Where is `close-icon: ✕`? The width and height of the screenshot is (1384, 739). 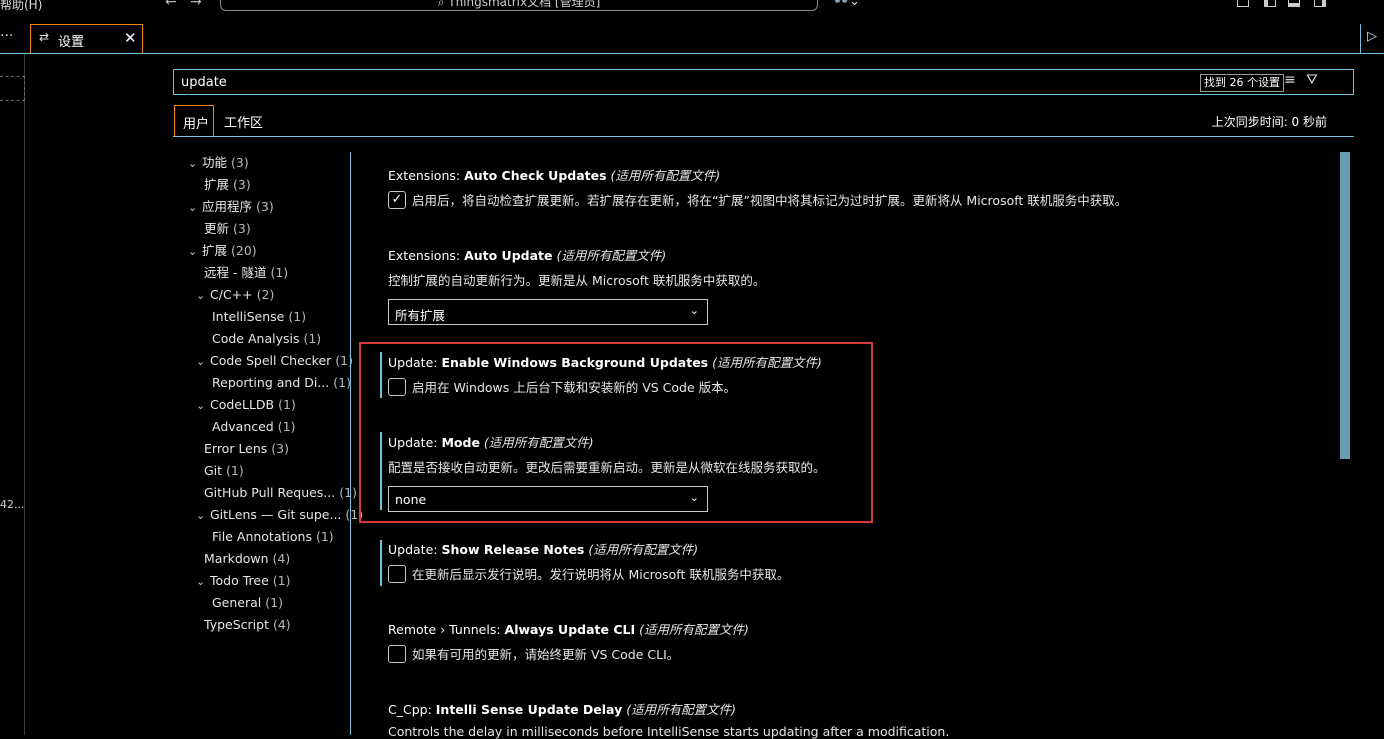 close-icon: ✕ is located at coordinates (130, 38).